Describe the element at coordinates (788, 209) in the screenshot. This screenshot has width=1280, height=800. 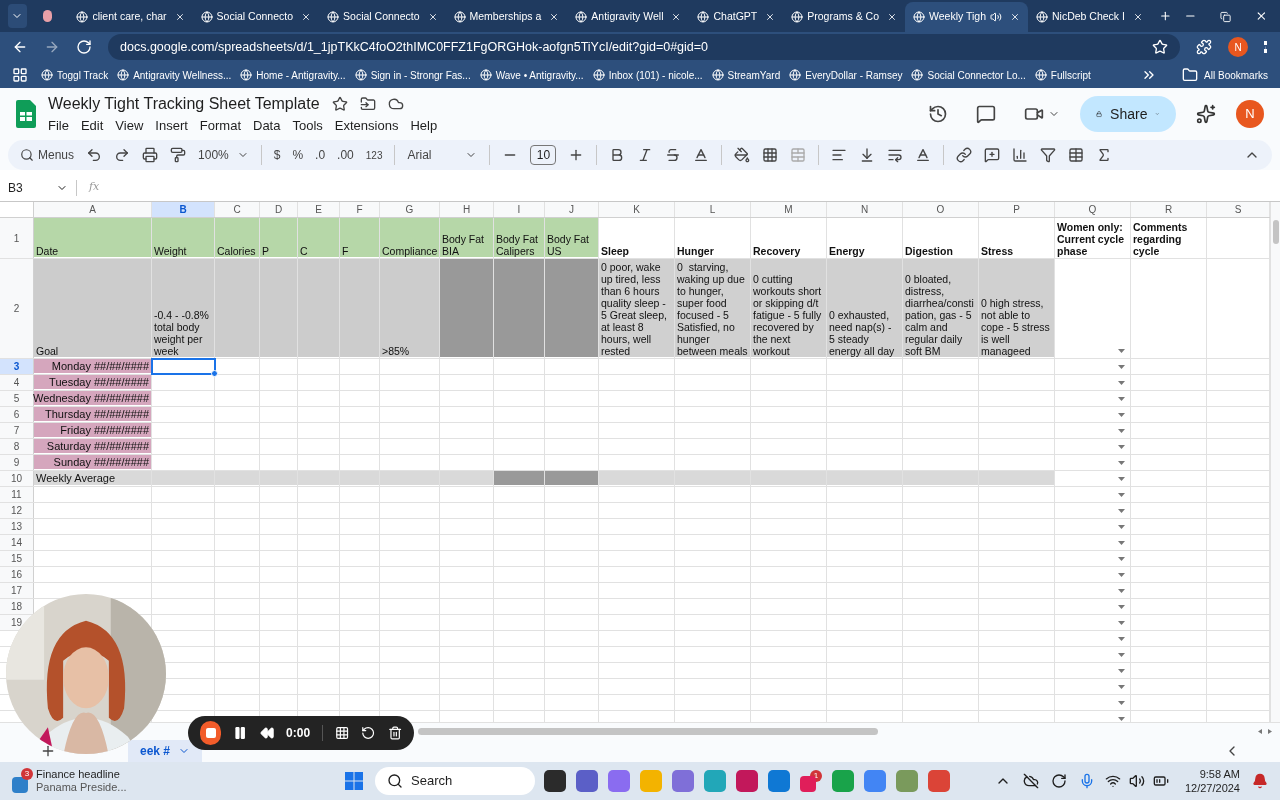
I see `column-header: M` at that location.